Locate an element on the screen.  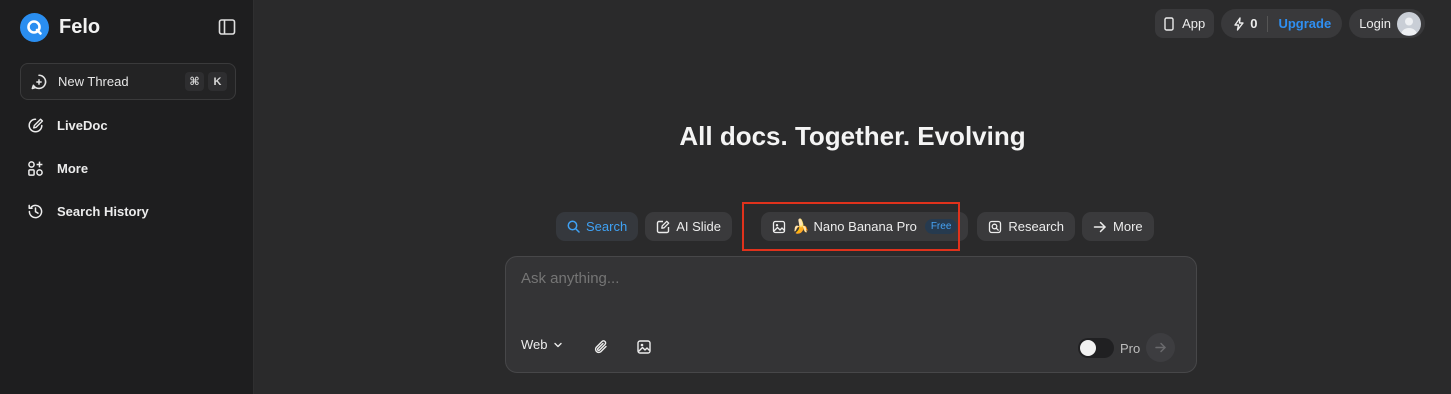
tab-search: Search is located at coordinates (597, 226).